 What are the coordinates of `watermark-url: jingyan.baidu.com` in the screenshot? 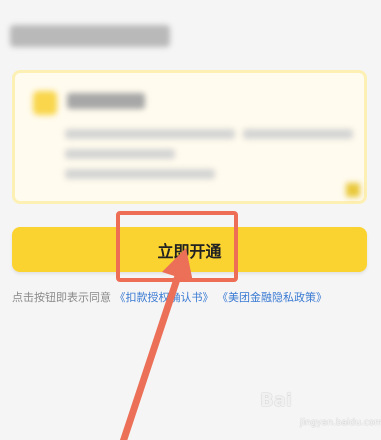 It's located at (340, 423).